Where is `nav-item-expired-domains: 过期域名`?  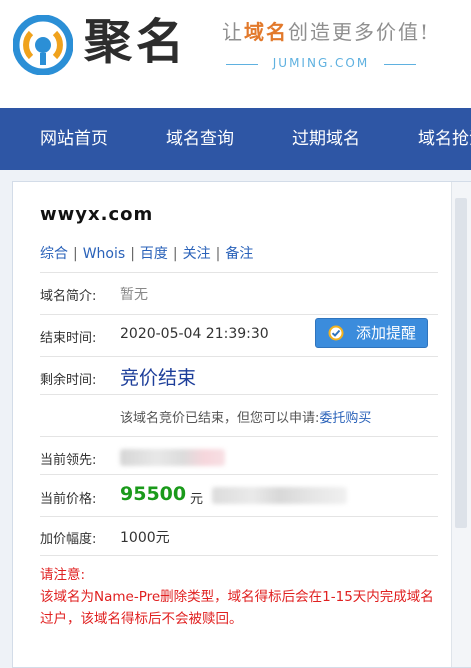 nav-item-expired-domains: 过期域名 is located at coordinates (326, 139).